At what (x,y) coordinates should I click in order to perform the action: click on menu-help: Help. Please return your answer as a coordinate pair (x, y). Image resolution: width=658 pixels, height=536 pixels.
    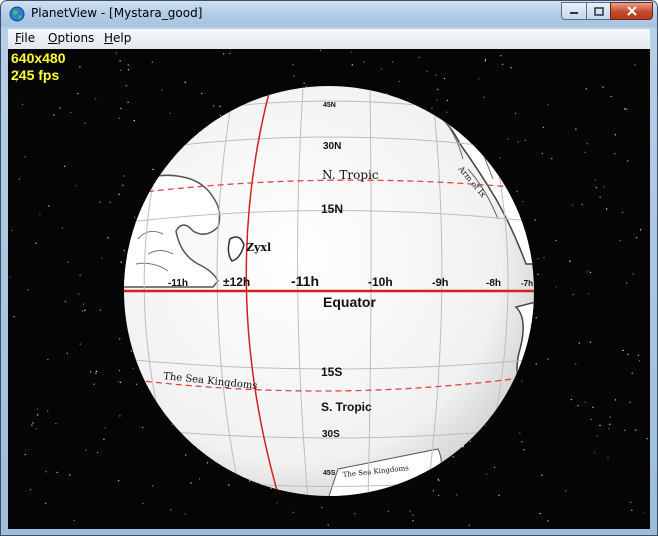
    Looking at the image, I should click on (117, 38).